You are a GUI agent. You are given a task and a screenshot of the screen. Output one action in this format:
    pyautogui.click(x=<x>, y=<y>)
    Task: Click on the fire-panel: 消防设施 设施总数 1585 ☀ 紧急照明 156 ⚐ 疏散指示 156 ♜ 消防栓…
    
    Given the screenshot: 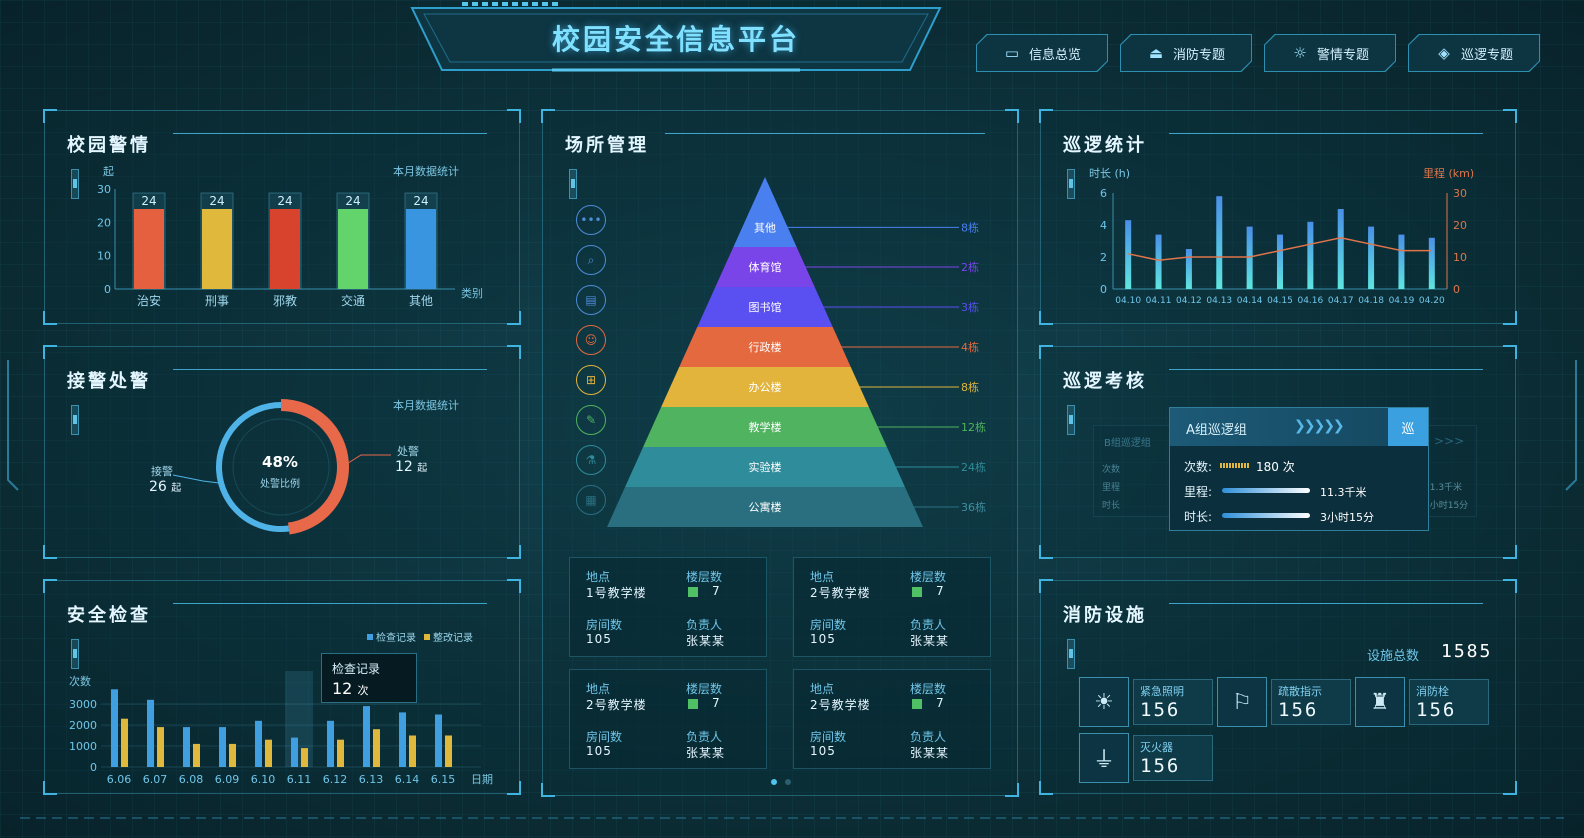 What is the action you would take?
    pyautogui.click(x=1278, y=687)
    